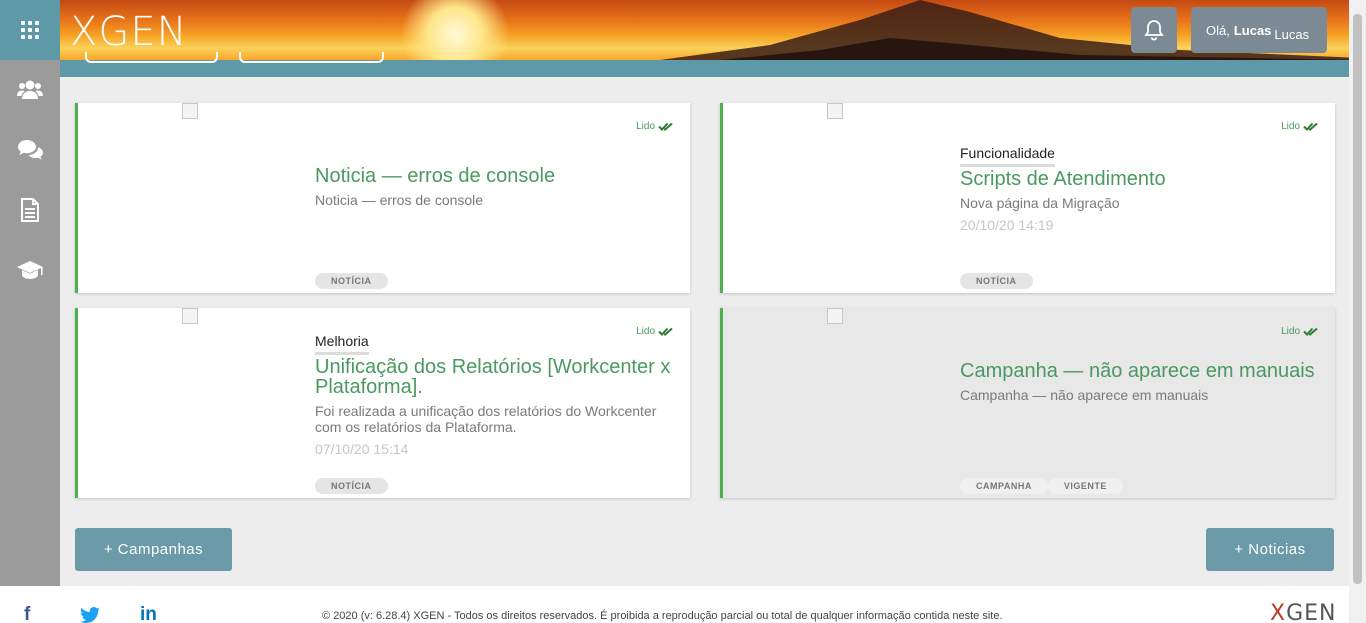 Image resolution: width=1366 pixels, height=623 pixels. What do you see at coordinates (1085, 486) in the screenshot?
I see `tag-badge: VIGENTE` at bounding box center [1085, 486].